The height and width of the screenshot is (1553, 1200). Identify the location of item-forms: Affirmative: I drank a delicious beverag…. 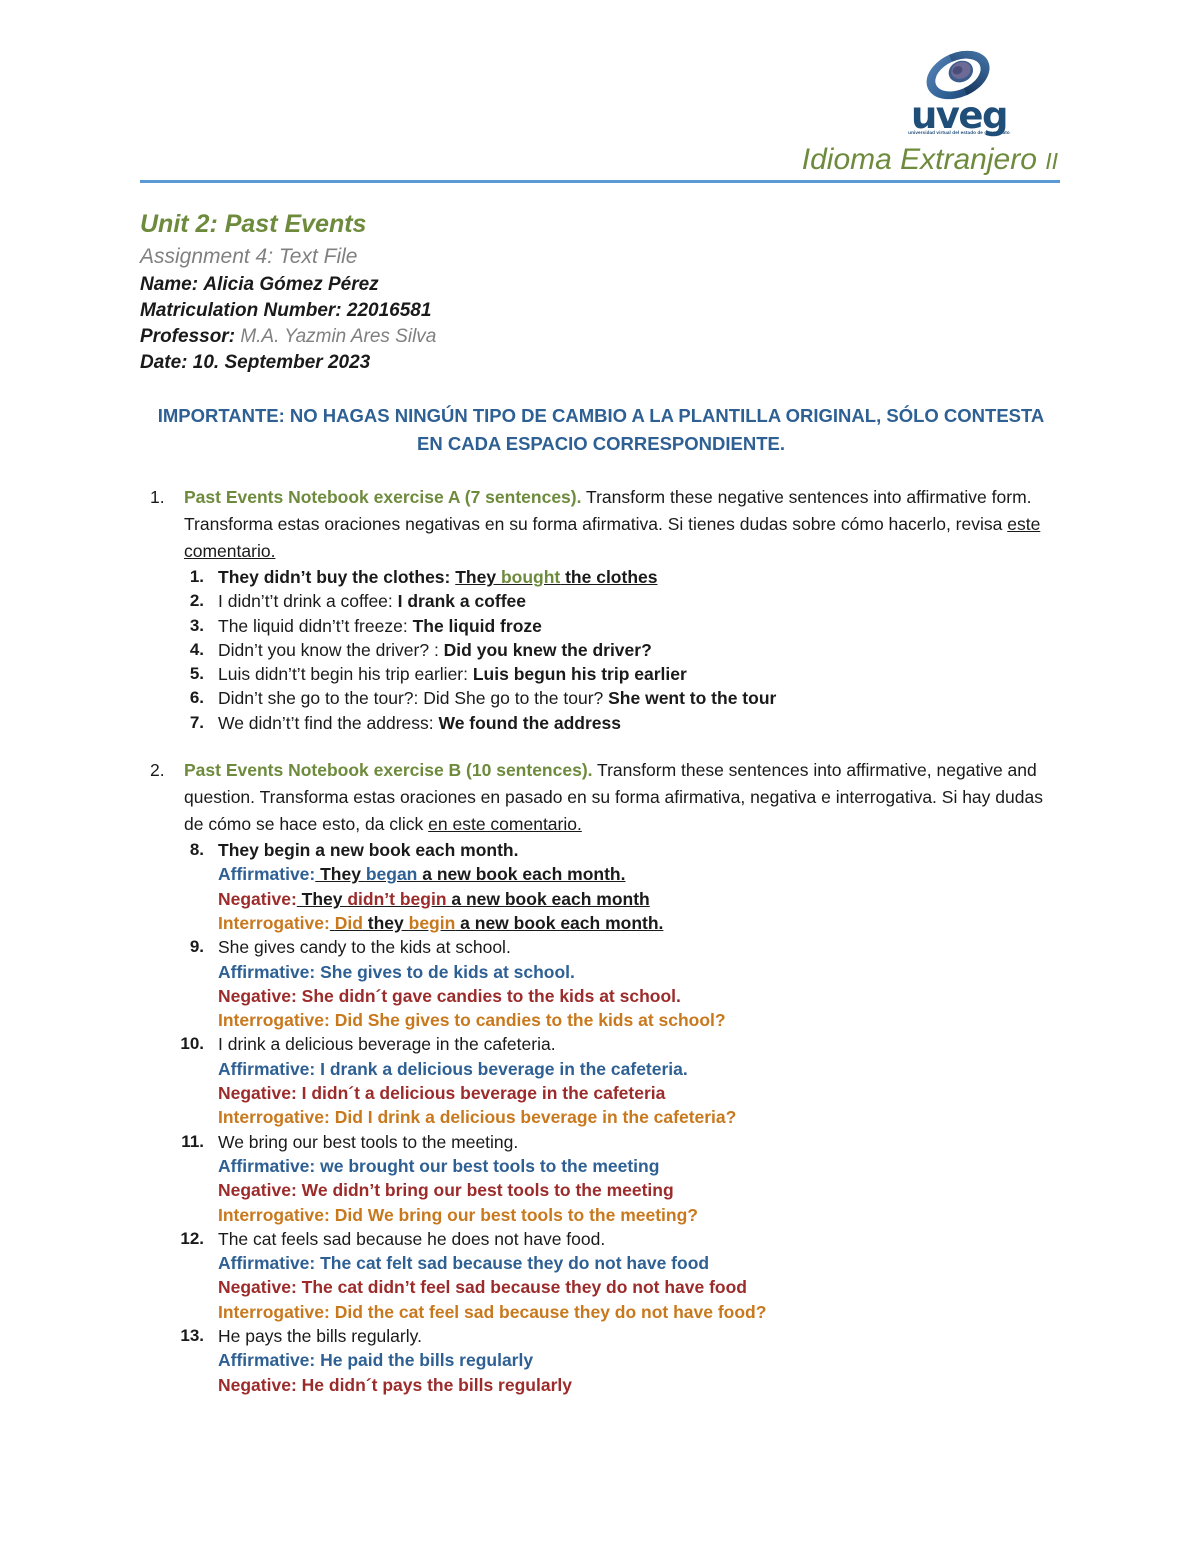
(600, 1093).